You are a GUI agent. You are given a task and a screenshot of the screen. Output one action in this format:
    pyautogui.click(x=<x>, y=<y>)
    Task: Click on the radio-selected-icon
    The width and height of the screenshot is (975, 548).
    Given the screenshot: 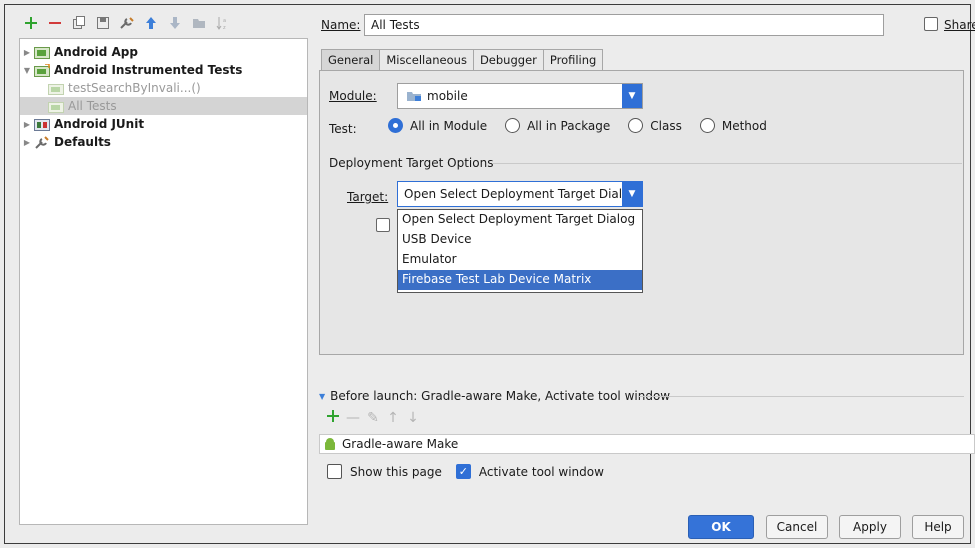 What is the action you would take?
    pyautogui.click(x=395, y=125)
    